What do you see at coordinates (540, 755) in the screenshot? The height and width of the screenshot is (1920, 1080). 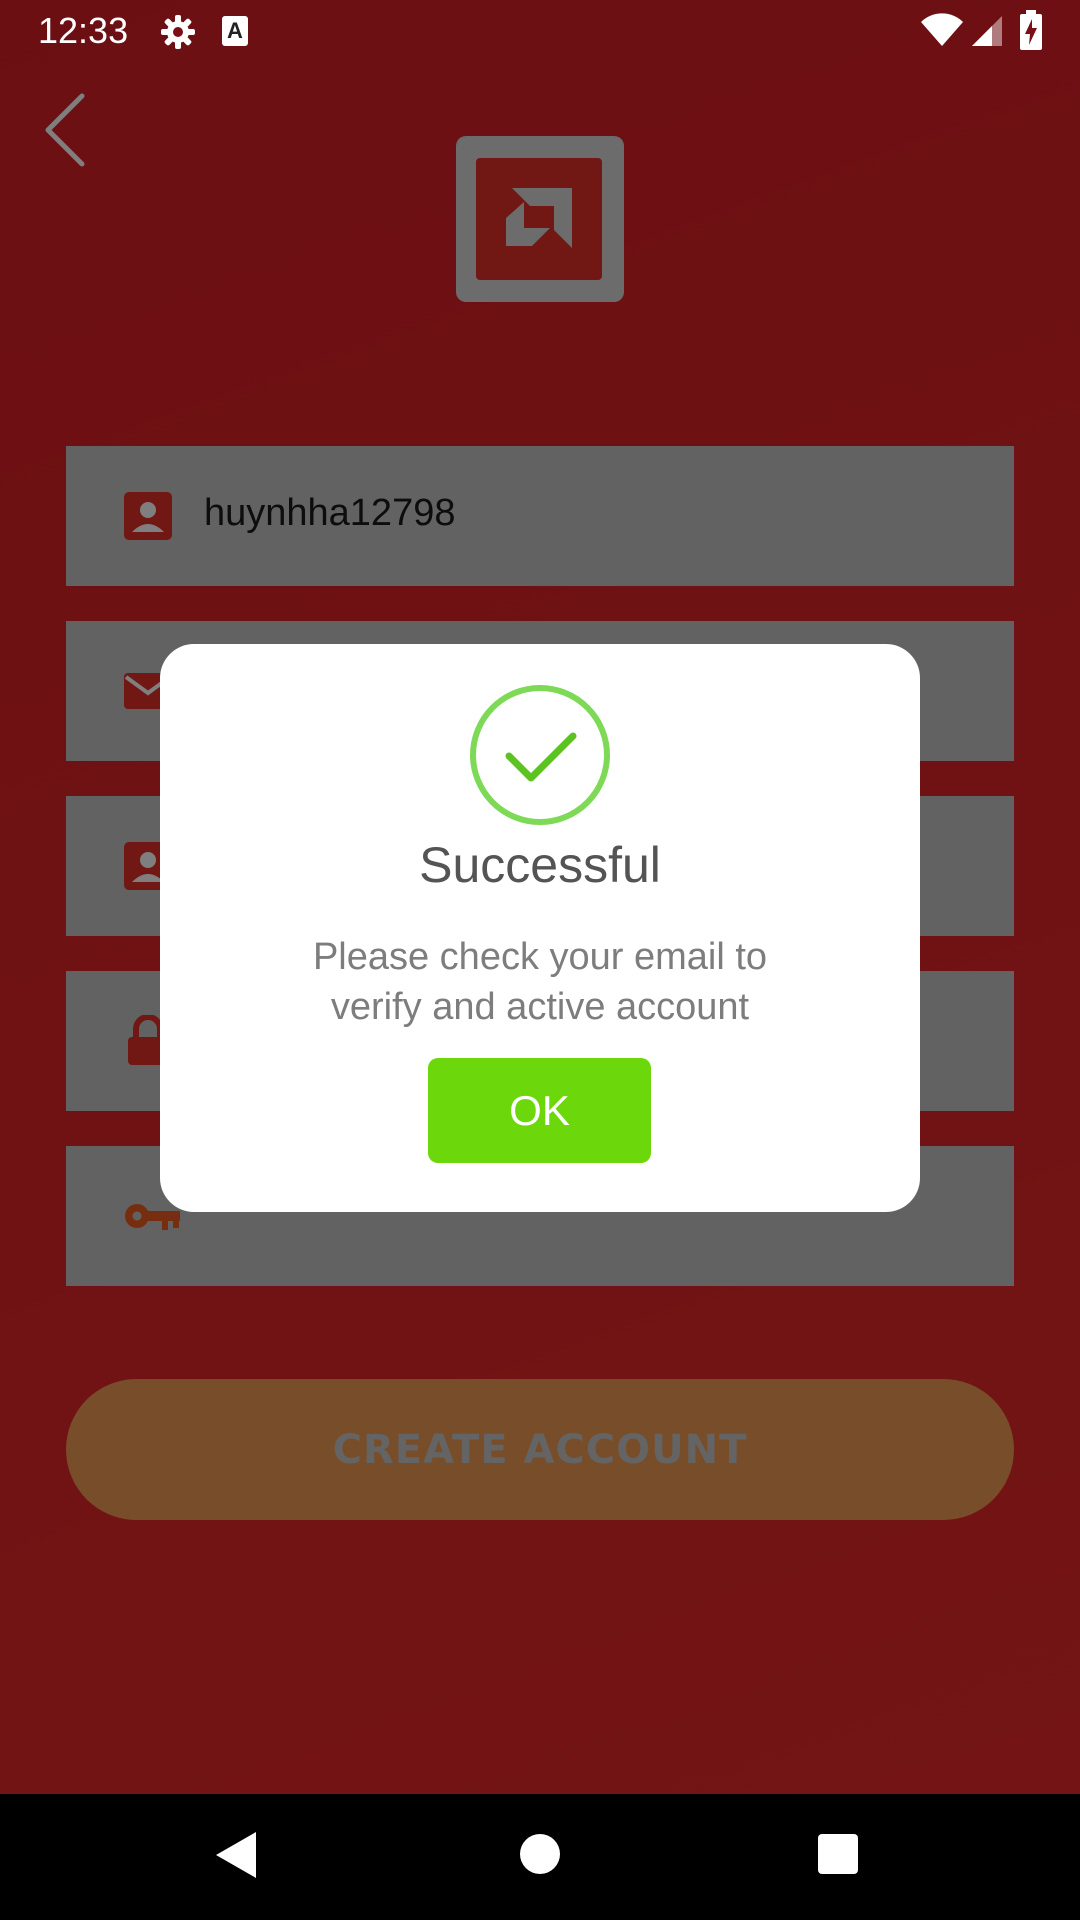 I see `success-check-icon` at bounding box center [540, 755].